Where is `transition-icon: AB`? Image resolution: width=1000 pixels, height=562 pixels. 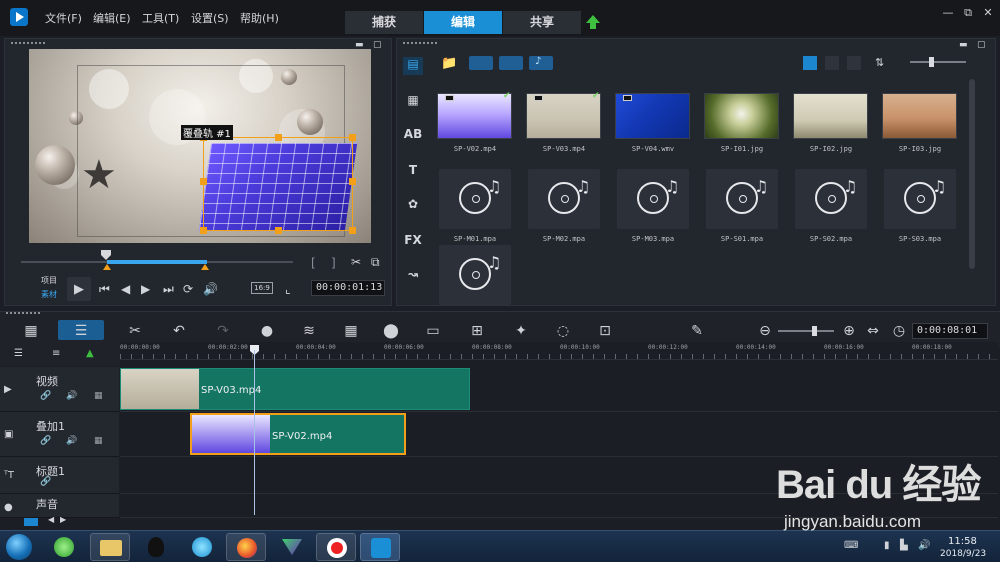 transition-icon: AB is located at coordinates (413, 136).